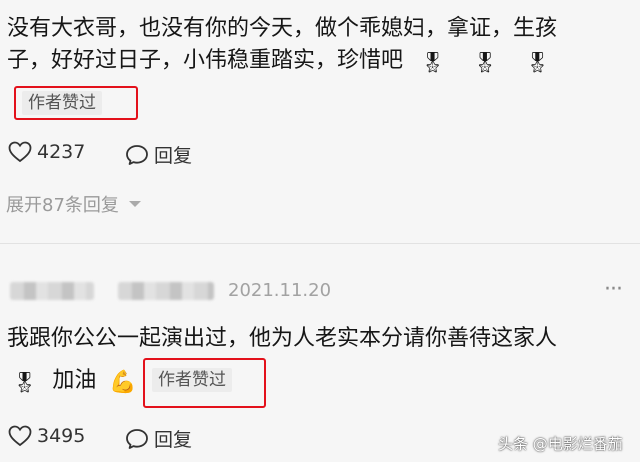 Image resolution: width=640 pixels, height=462 pixels. Describe the element at coordinates (280, 290) in the screenshot. I see `comment-date: 2021.11.20` at that location.